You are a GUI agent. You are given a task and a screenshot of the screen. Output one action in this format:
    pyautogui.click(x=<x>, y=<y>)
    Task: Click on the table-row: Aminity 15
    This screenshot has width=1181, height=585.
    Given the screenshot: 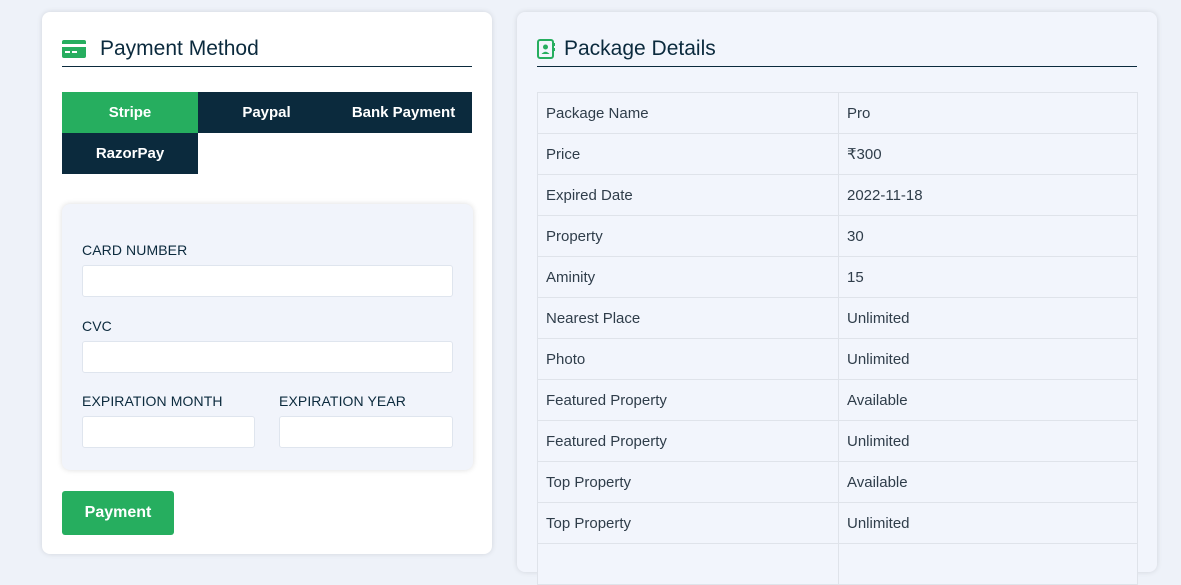 What is the action you would take?
    pyautogui.click(x=837, y=277)
    